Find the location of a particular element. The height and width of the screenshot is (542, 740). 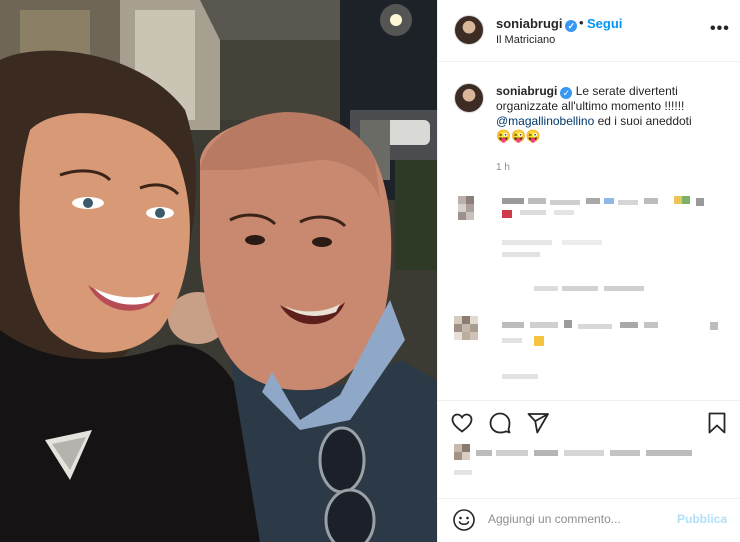

comment-replies-censored is located at coordinates (594, 289).